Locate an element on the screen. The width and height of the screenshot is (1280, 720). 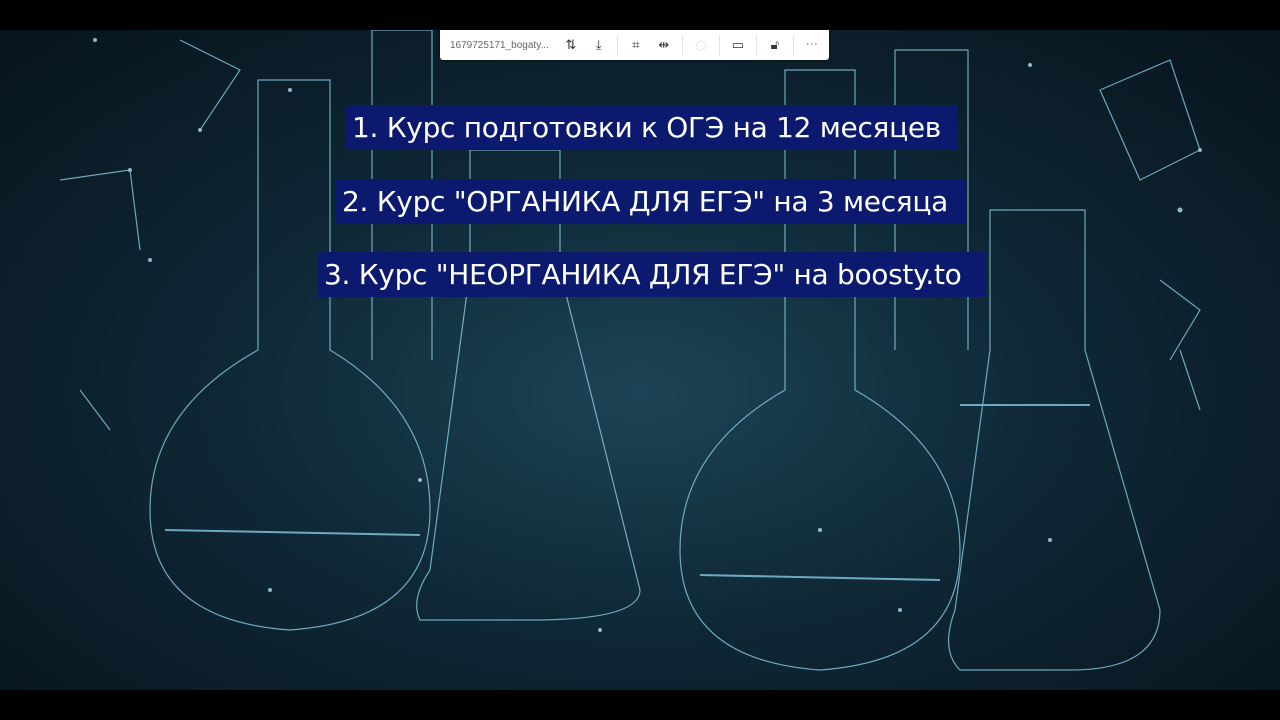
loading-icon: ◌ is located at coordinates (701, 45).